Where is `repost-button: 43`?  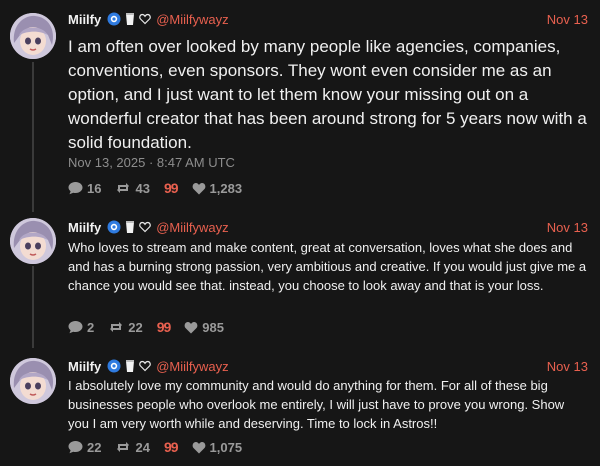 repost-button: 43 is located at coordinates (132, 188).